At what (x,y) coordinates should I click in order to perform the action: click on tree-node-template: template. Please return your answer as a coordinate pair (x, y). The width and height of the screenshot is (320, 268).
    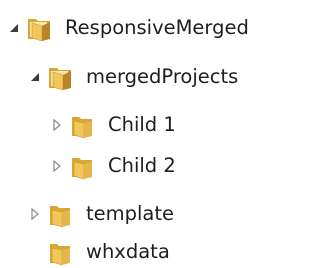
    Looking at the image, I should click on (100, 214).